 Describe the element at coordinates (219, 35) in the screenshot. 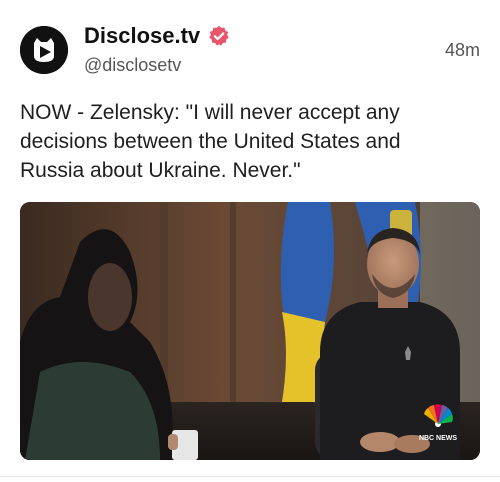

I see `verified-badge-icon` at that location.